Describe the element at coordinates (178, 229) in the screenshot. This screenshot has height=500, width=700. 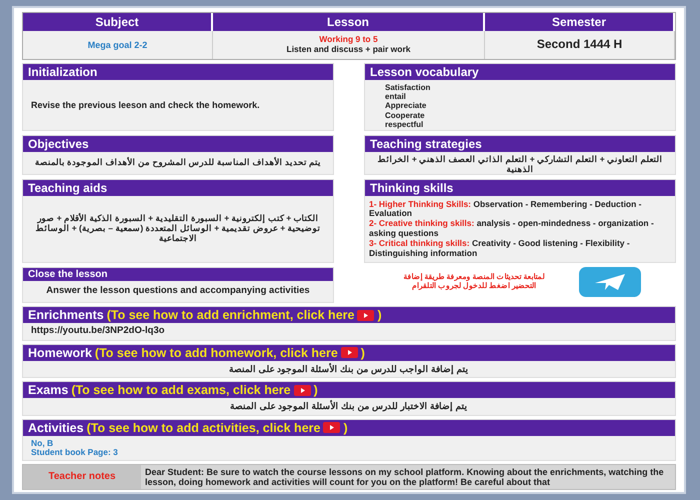
I see `section-text: الكتاب + كتب إلكترونية + السبورة التقليدية + السبورة الذكية الأقلام + صور توضيحية + عروض تقديمية + الوسائل المتعددة (سمعية – بصرية) + الوسائط الاجتماعية` at that location.